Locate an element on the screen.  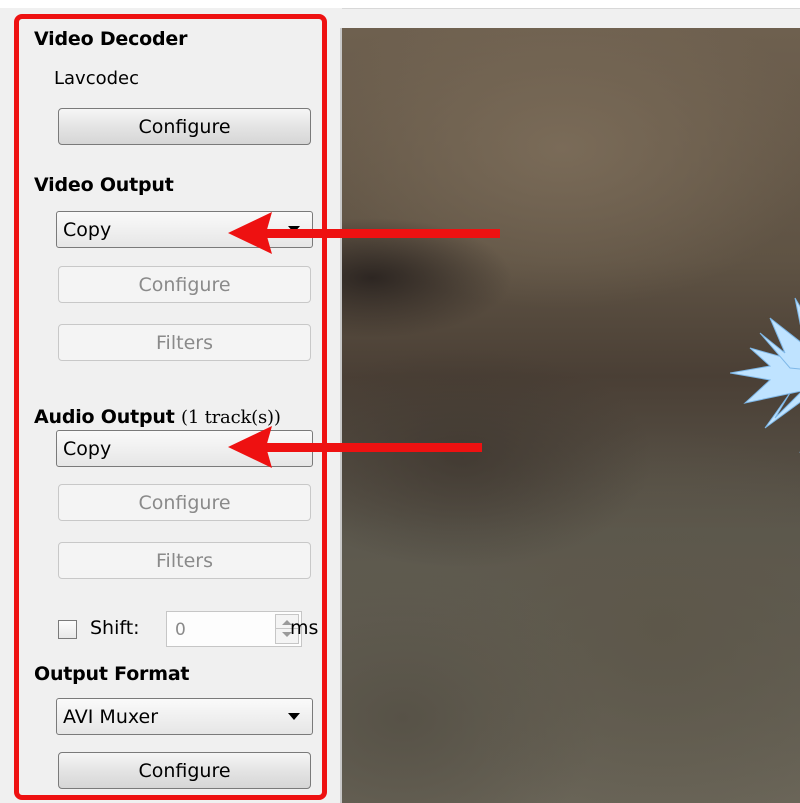
shift-label: Shift: is located at coordinates (115, 628).